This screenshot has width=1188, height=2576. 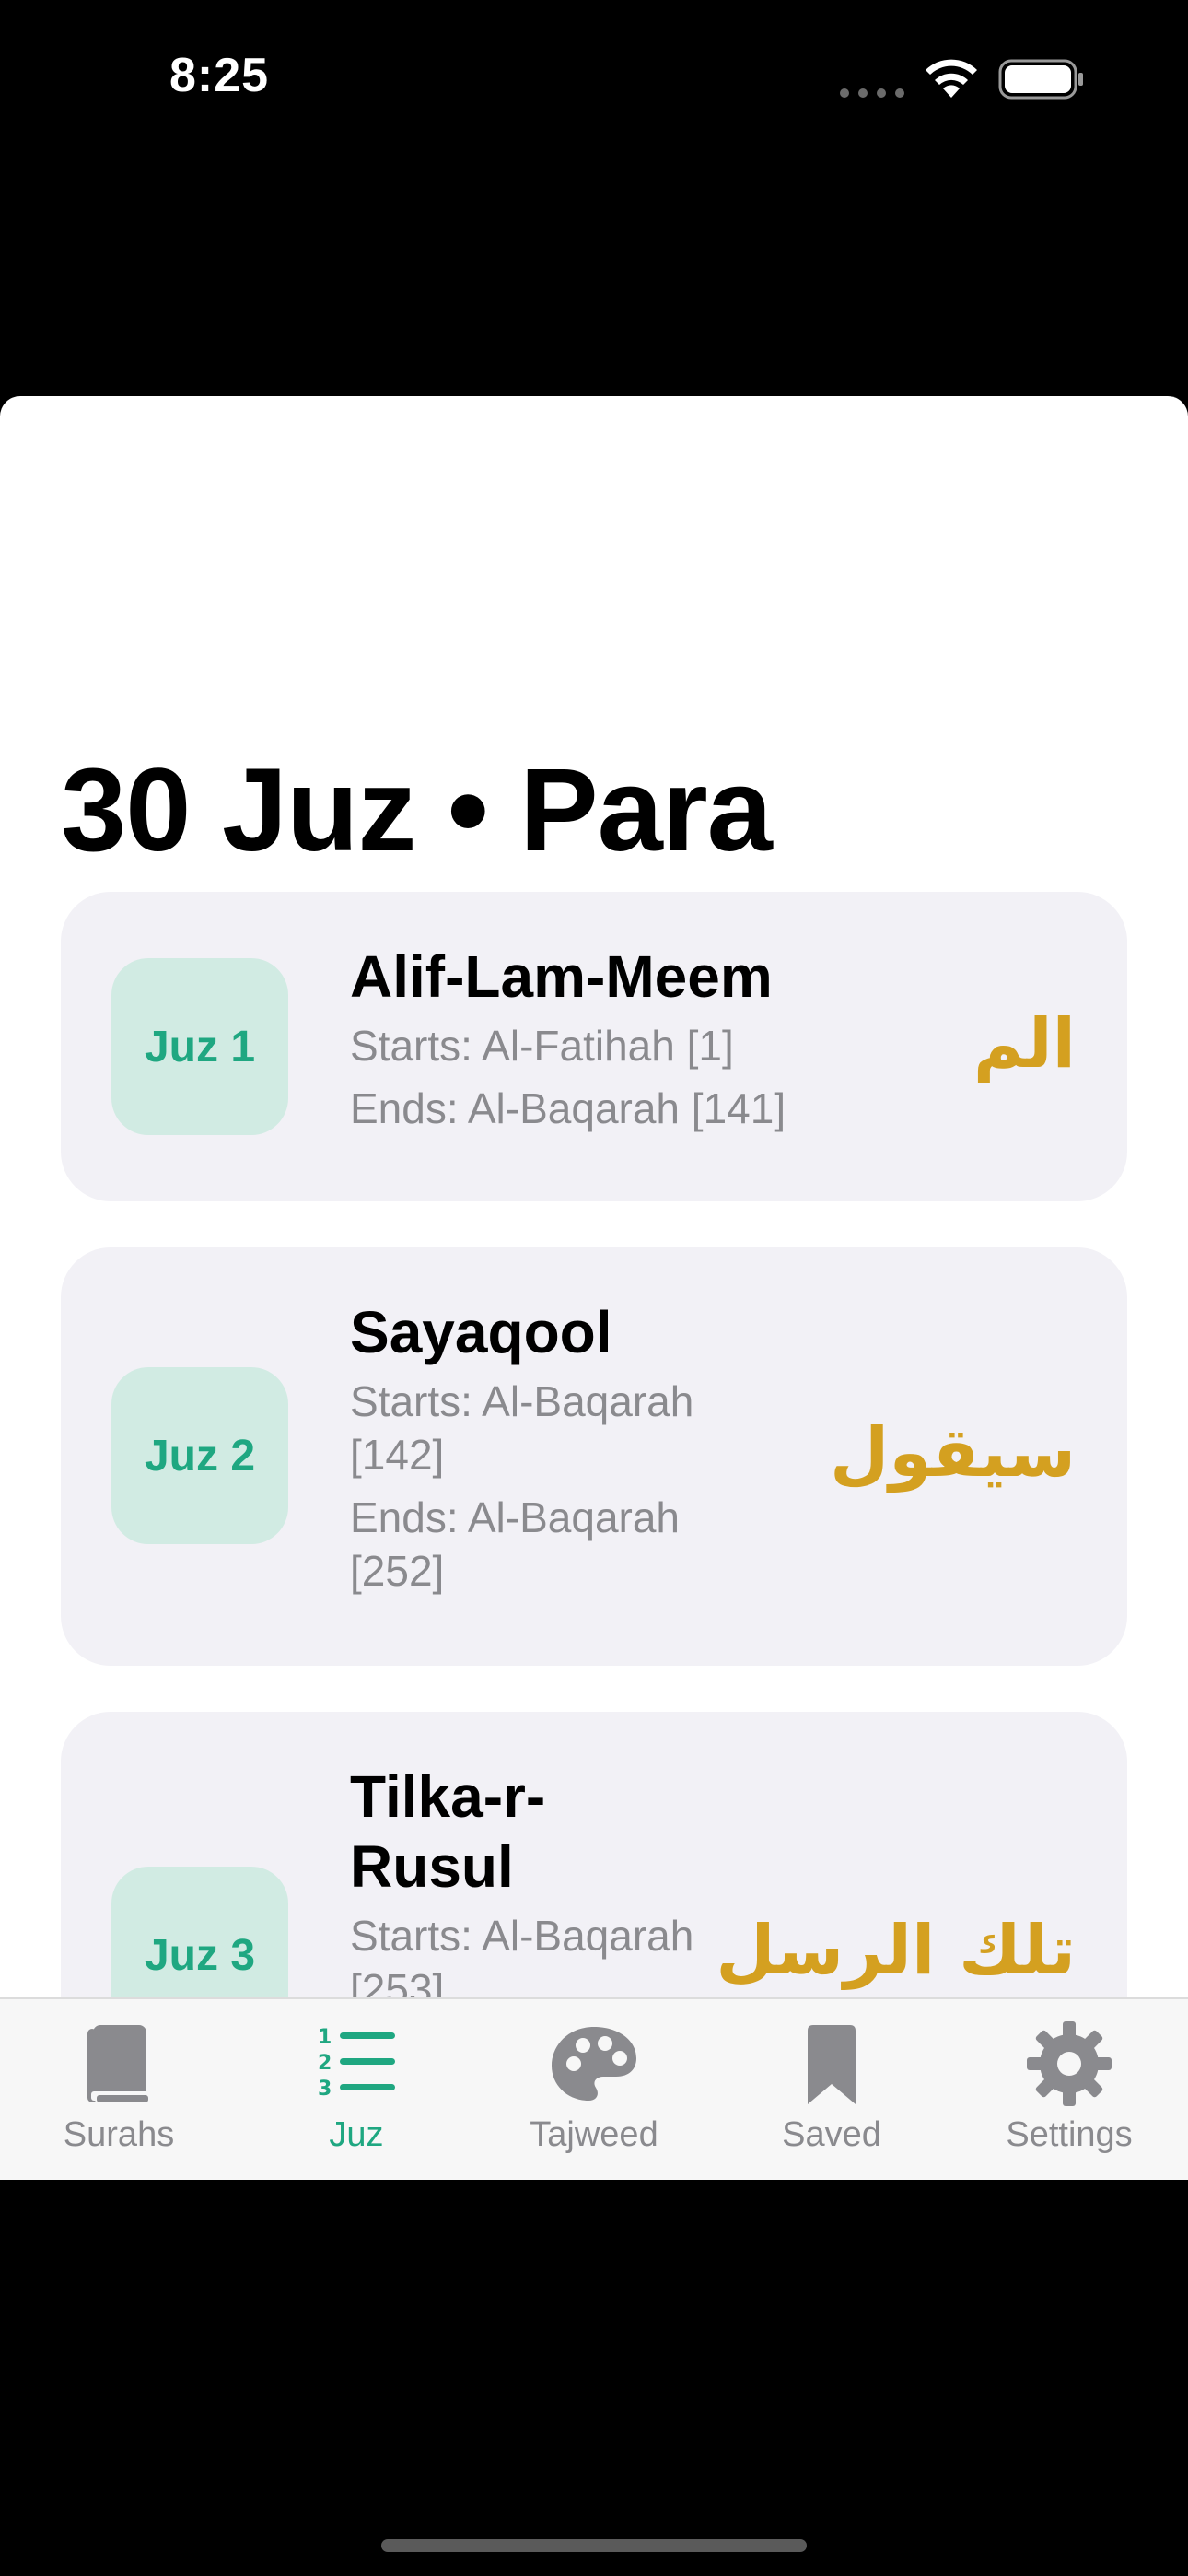 What do you see at coordinates (219, 75) in the screenshot?
I see `status-time: 8:25` at bounding box center [219, 75].